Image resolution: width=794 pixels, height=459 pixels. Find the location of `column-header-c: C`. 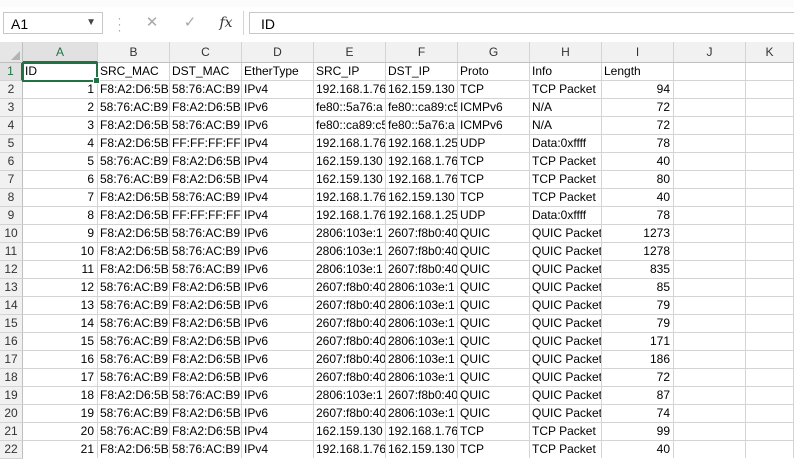

column-header-c: C is located at coordinates (206, 52).